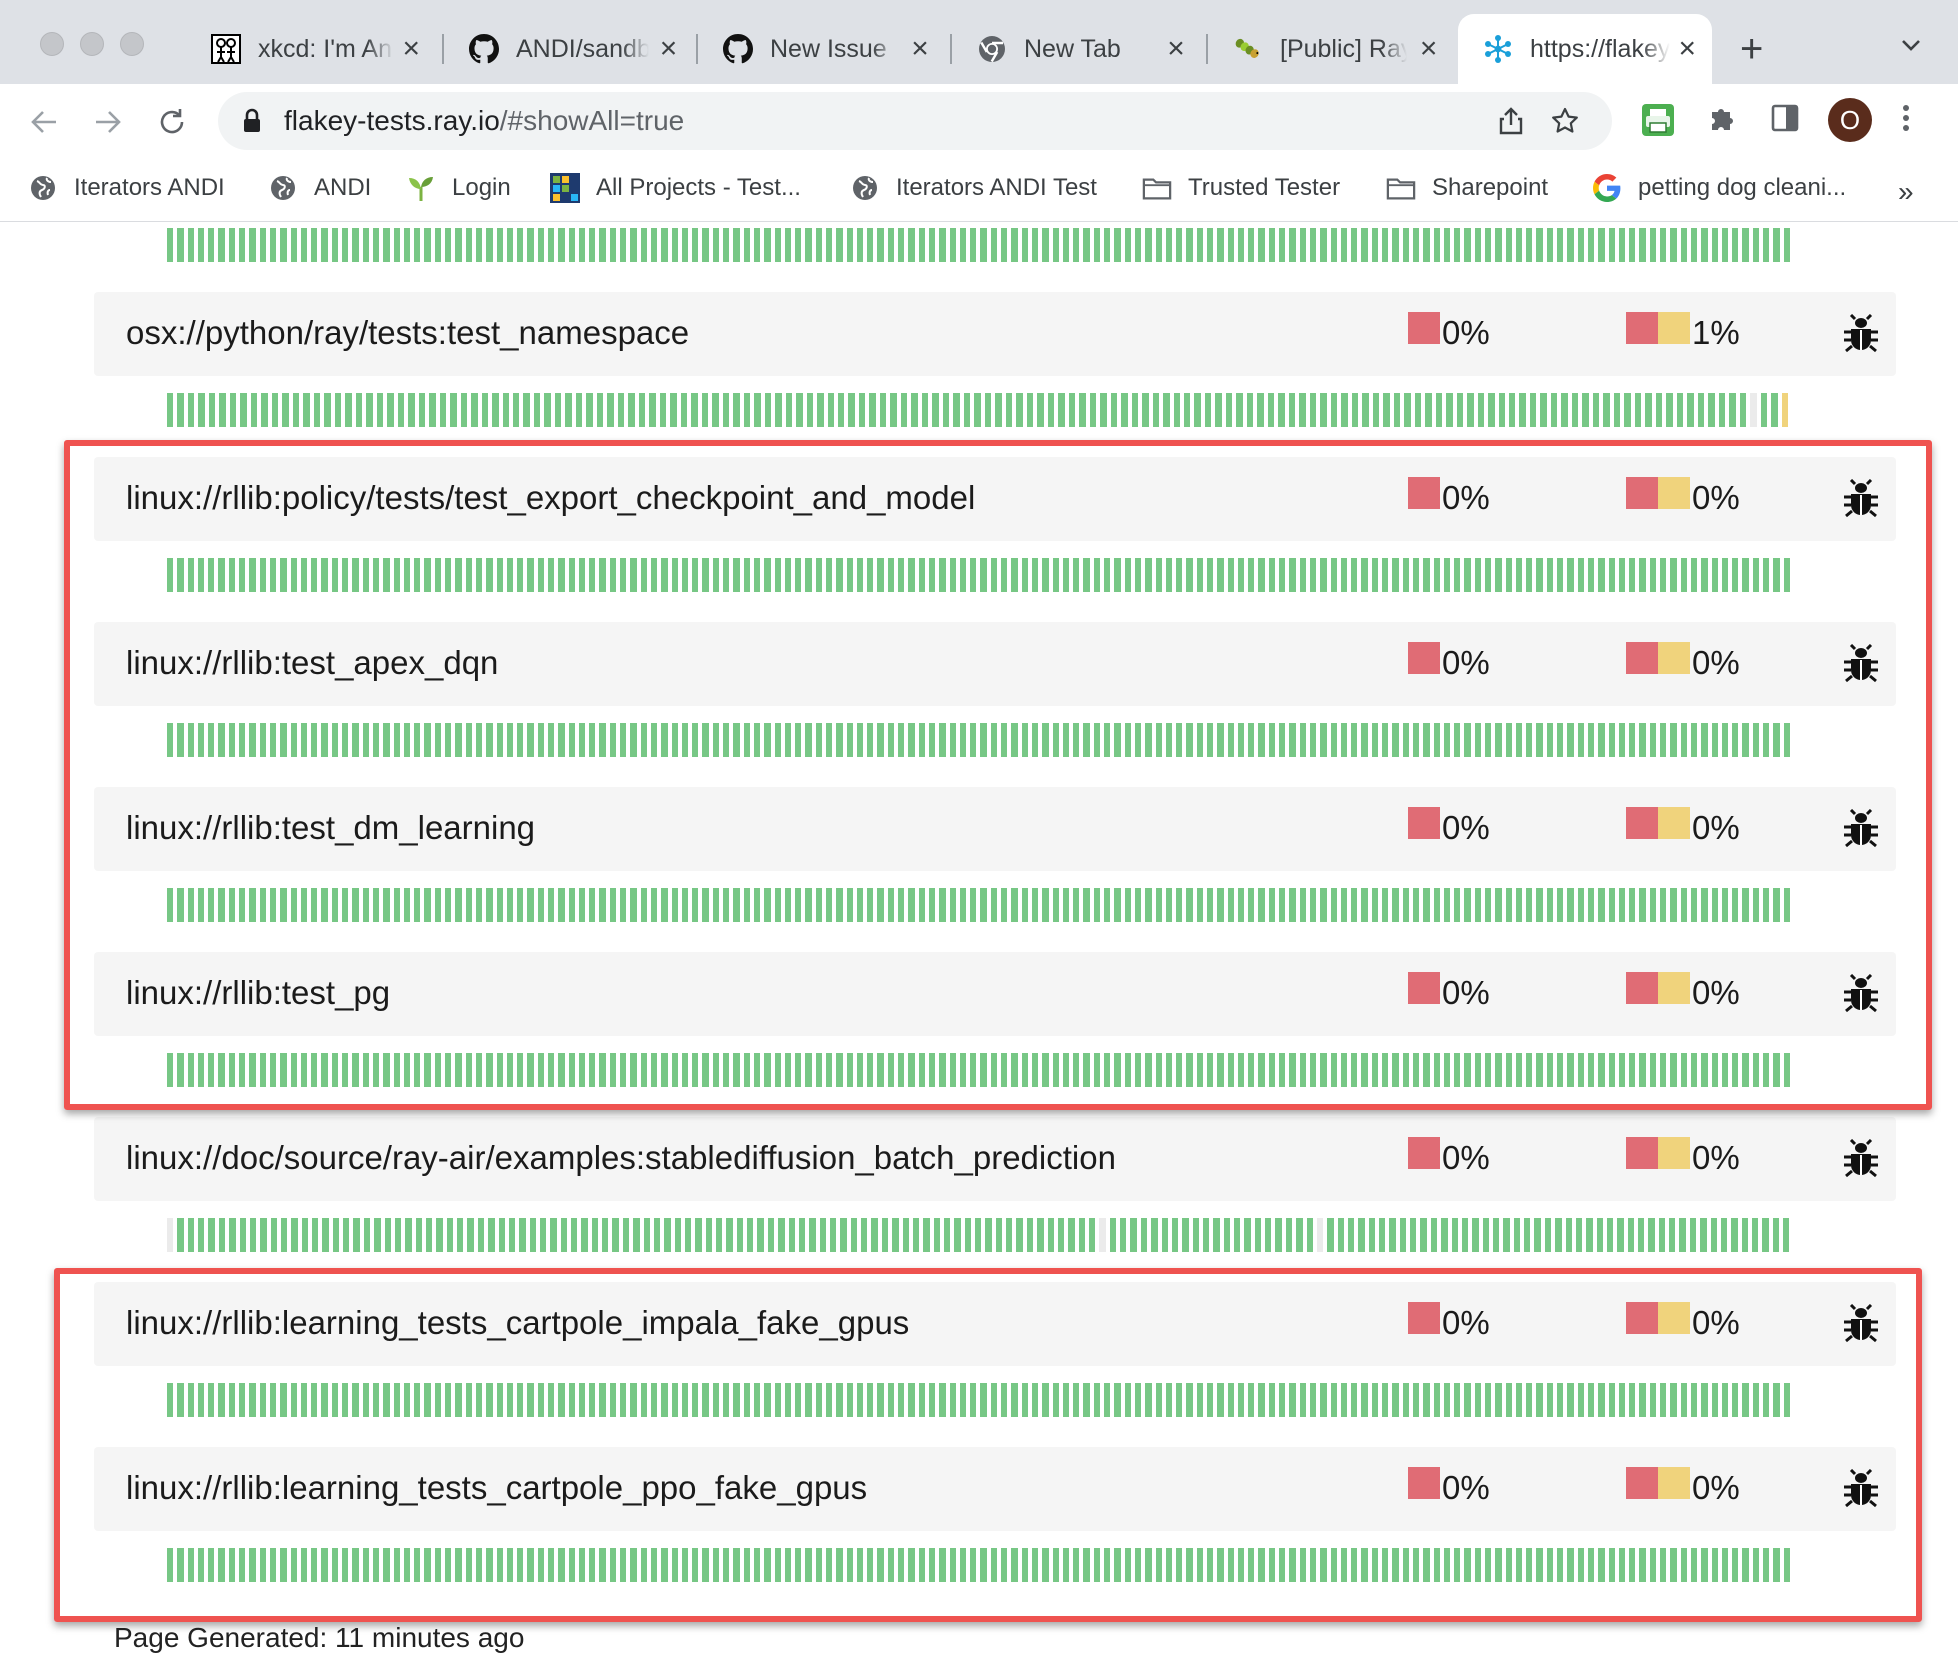  Describe the element at coordinates (995, 664) in the screenshot. I see `test-row: linux://rllib:test_apex_dqn 0% 0%` at that location.